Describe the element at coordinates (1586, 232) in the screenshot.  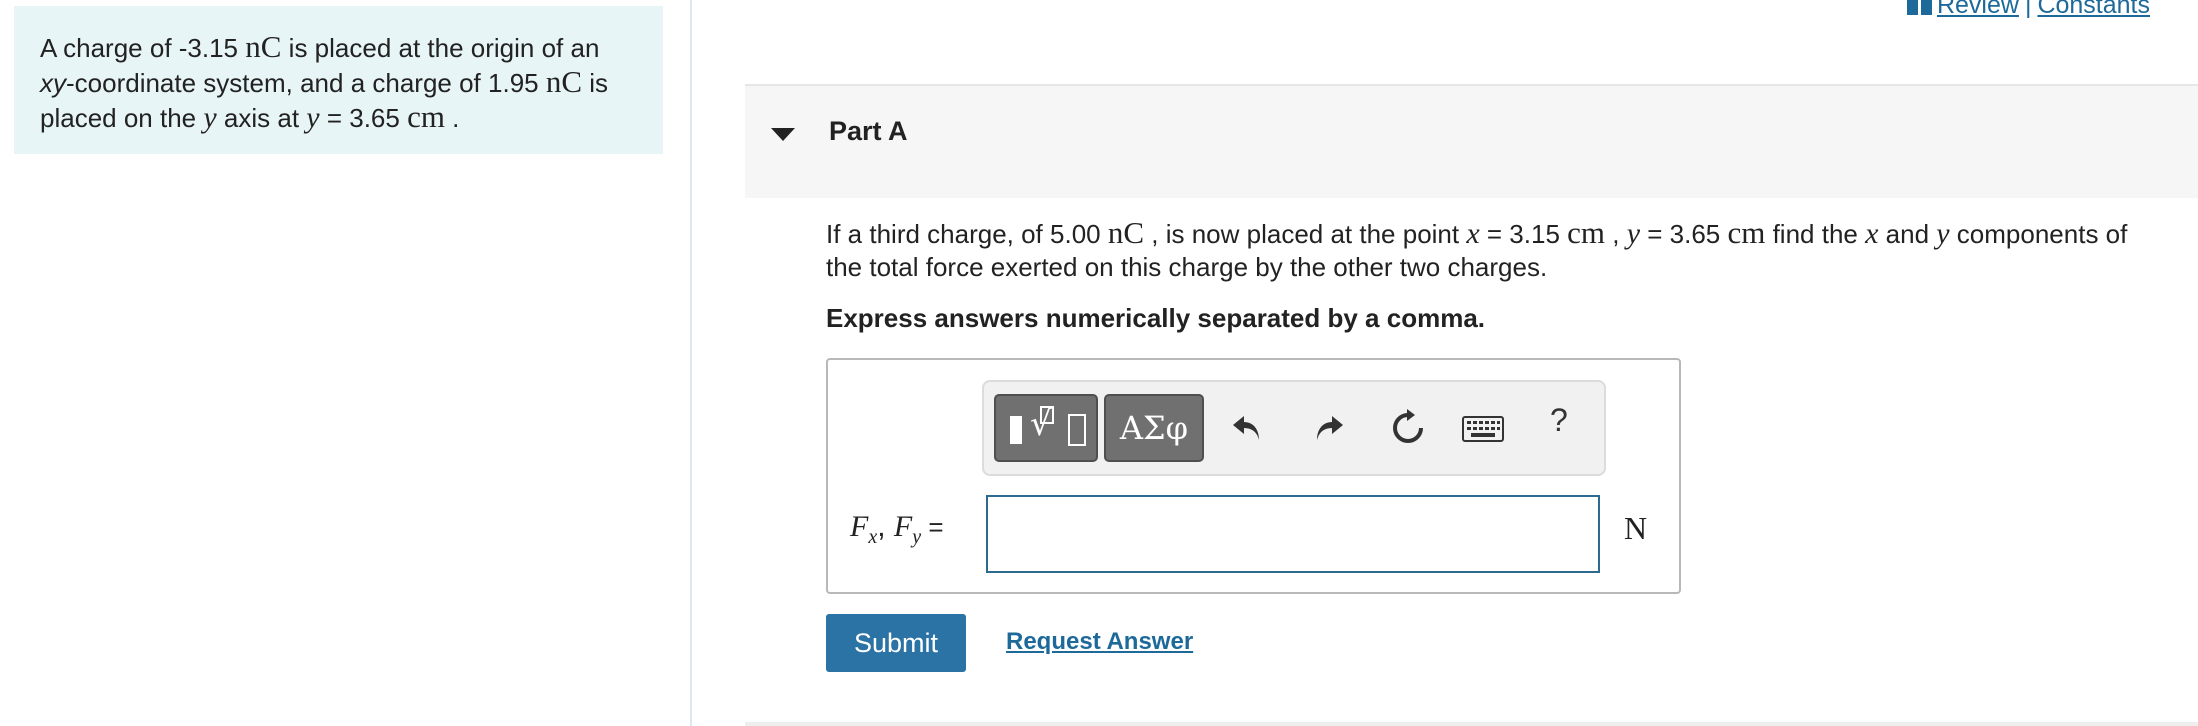
I see `question-unit-cm: cm` at that location.